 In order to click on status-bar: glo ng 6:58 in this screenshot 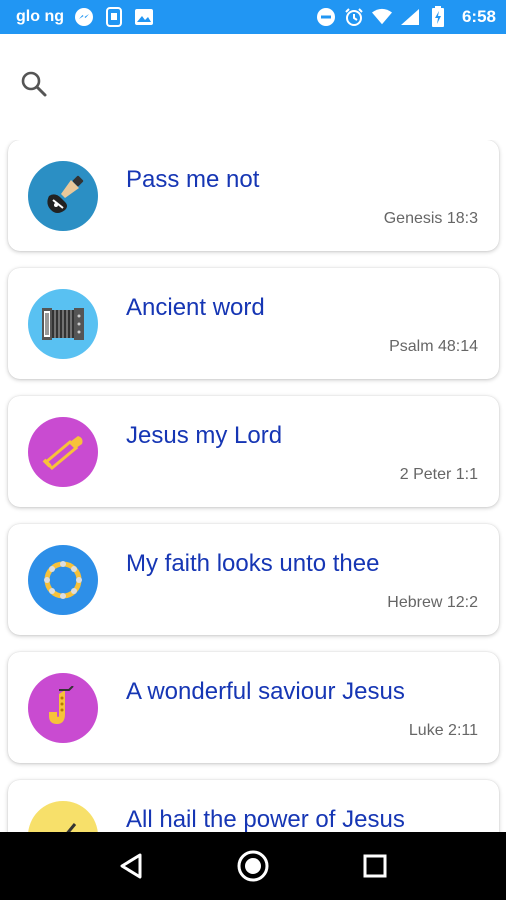, I will do `click(253, 17)`.